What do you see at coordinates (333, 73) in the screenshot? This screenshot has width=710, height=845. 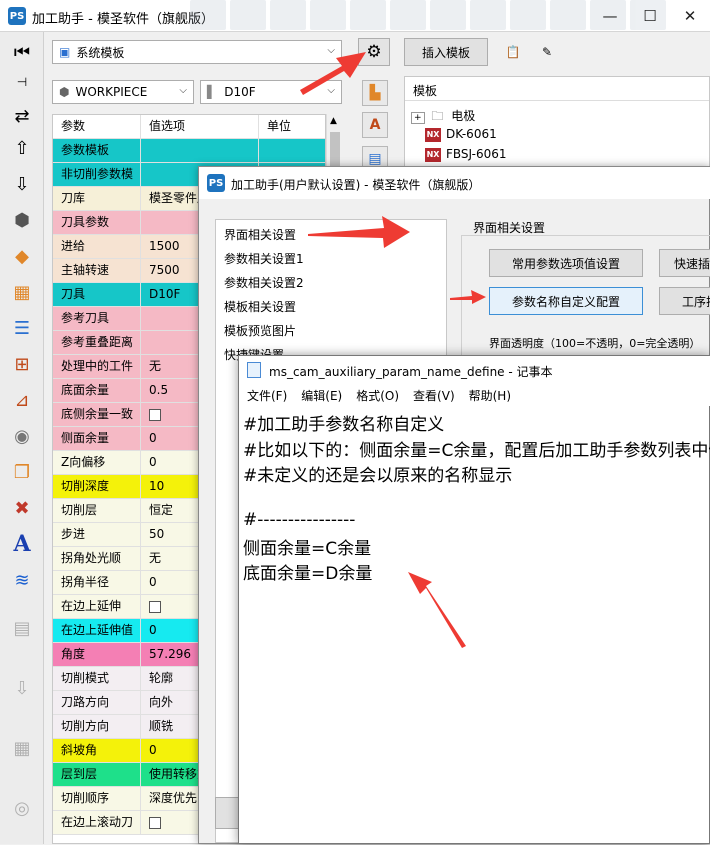 I see `arrow-to-gear-icon` at bounding box center [333, 73].